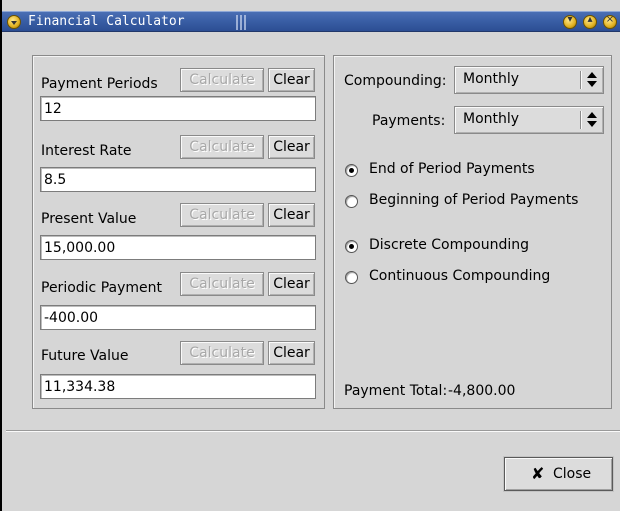 This screenshot has width=620, height=511. What do you see at coordinates (222, 147) in the screenshot?
I see `interest-rate-calculate-button: Calculate` at bounding box center [222, 147].